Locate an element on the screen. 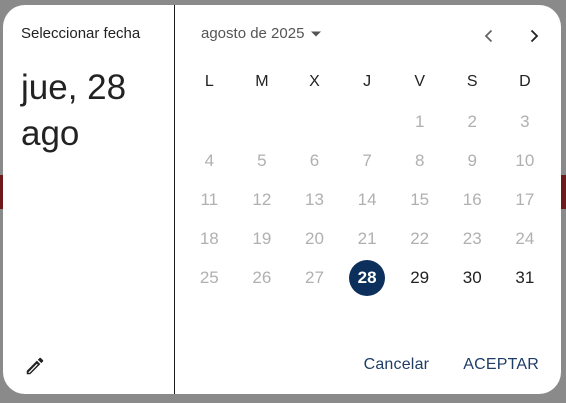 This screenshot has width=566, height=403. weekday-label: L is located at coordinates (209, 81).